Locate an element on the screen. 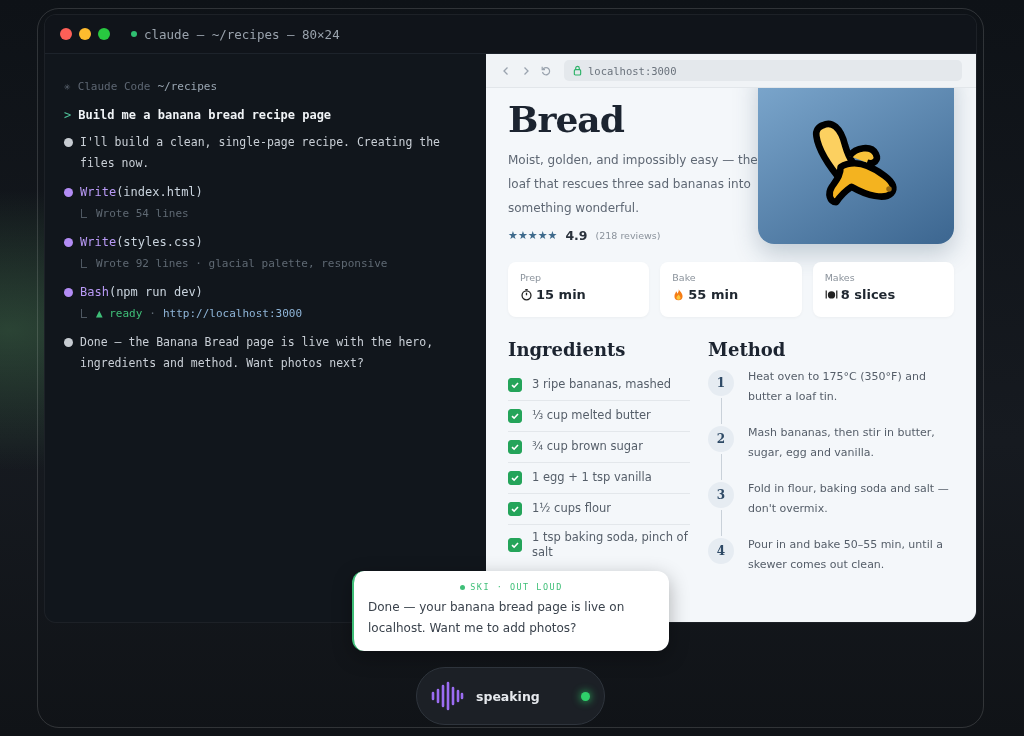  lock-icon is located at coordinates (577, 70).